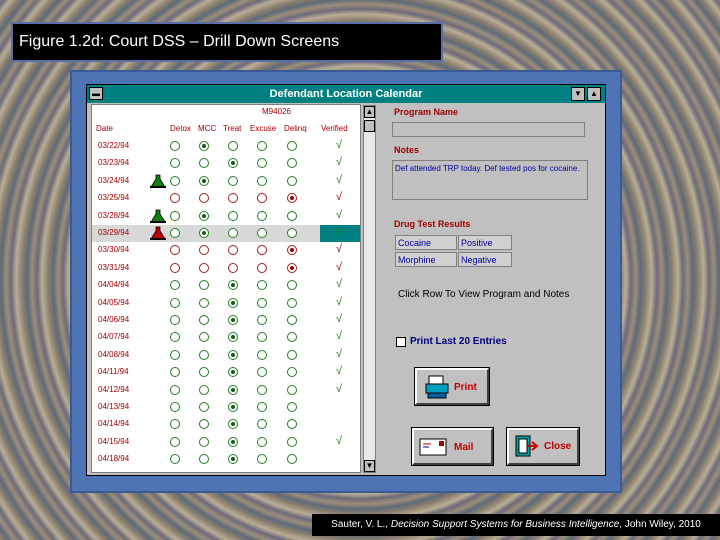 This screenshot has width=720, height=540. Describe the element at coordinates (226, 285) in the screenshot. I see `calendar-row: 04/04/94 √` at that location.